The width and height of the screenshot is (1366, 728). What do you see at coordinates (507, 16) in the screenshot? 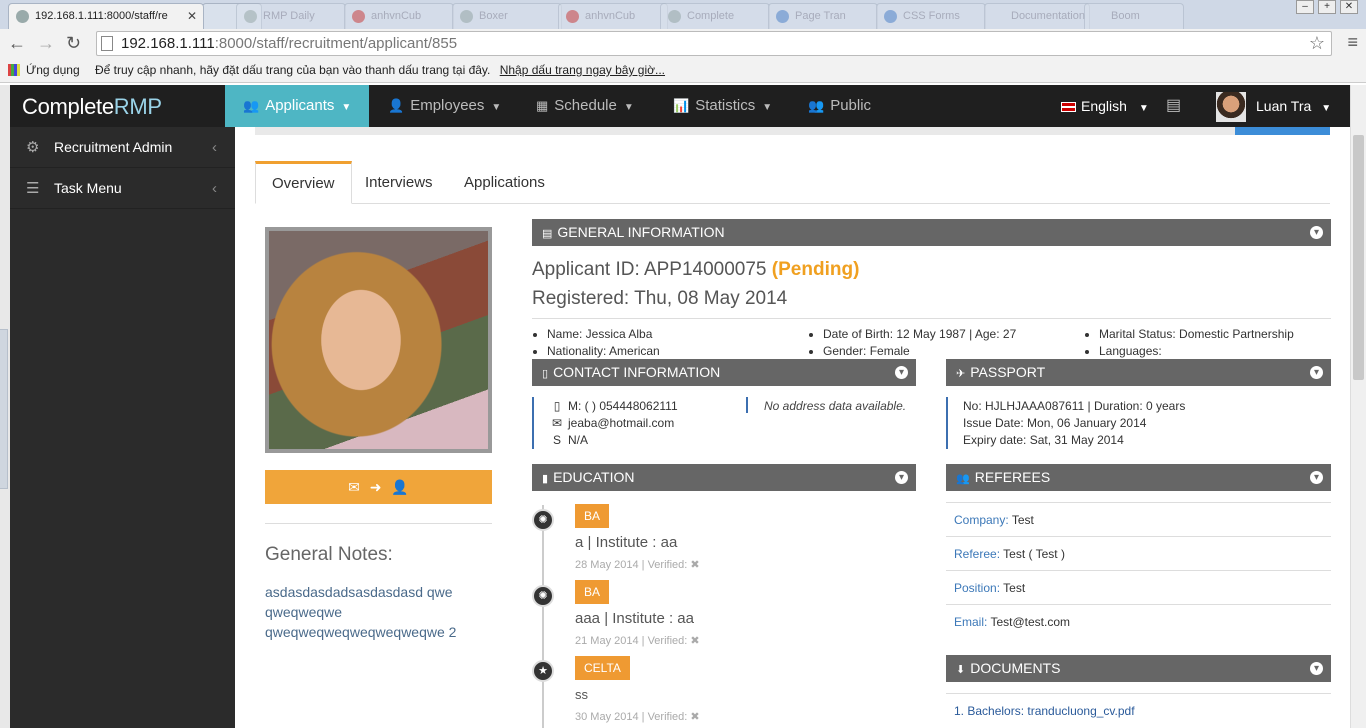
I see `browser-tab: Boxer` at bounding box center [507, 16].